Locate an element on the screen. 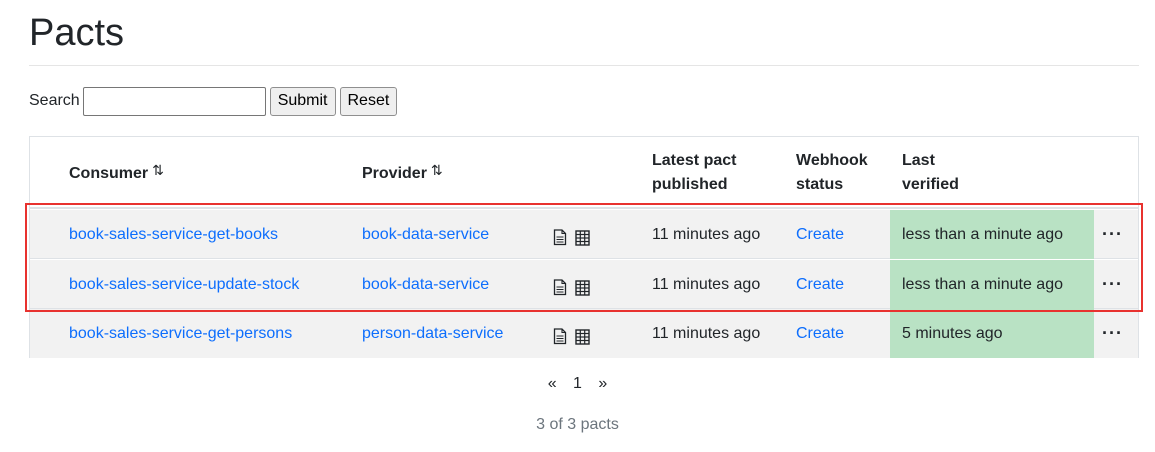 This screenshot has height=452, width=1155. provider-cell: person-data-service is located at coordinates (432, 333).